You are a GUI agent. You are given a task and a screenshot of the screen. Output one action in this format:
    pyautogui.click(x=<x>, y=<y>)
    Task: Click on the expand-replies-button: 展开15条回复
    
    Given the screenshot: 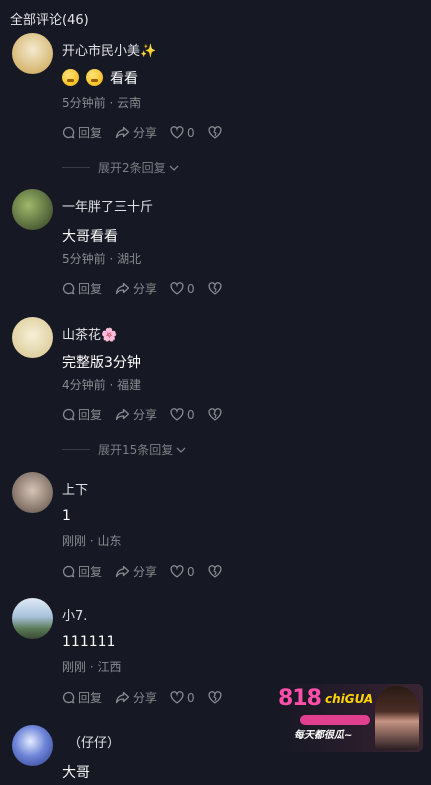 What is the action you would take?
    pyautogui.click(x=124, y=449)
    